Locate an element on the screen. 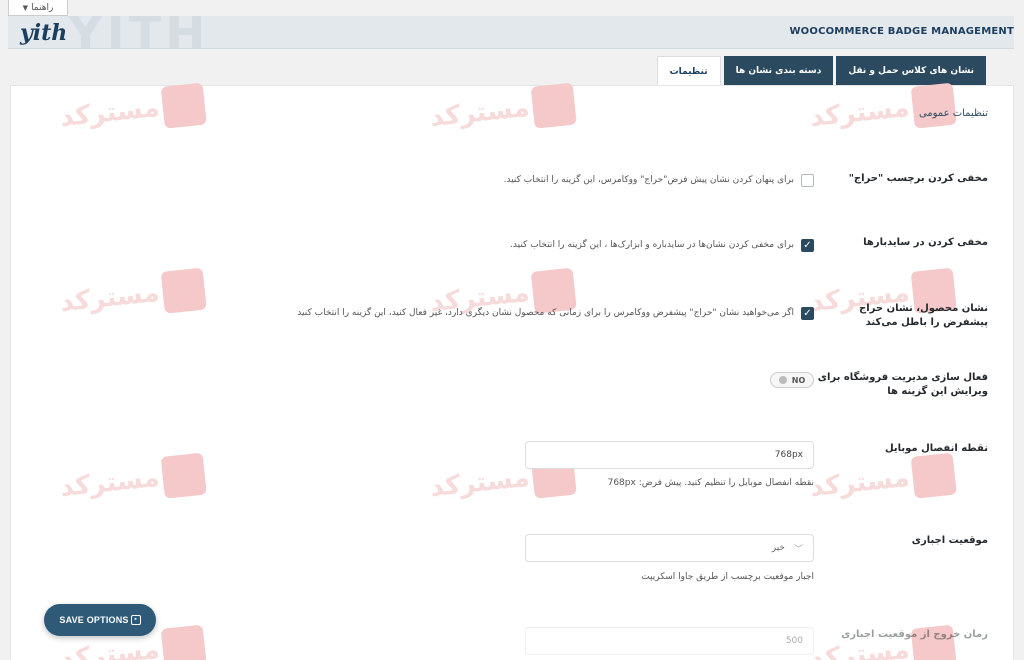 The height and width of the screenshot is (660, 1024). mobile-breakpoint-input: 768px is located at coordinates (669, 455).